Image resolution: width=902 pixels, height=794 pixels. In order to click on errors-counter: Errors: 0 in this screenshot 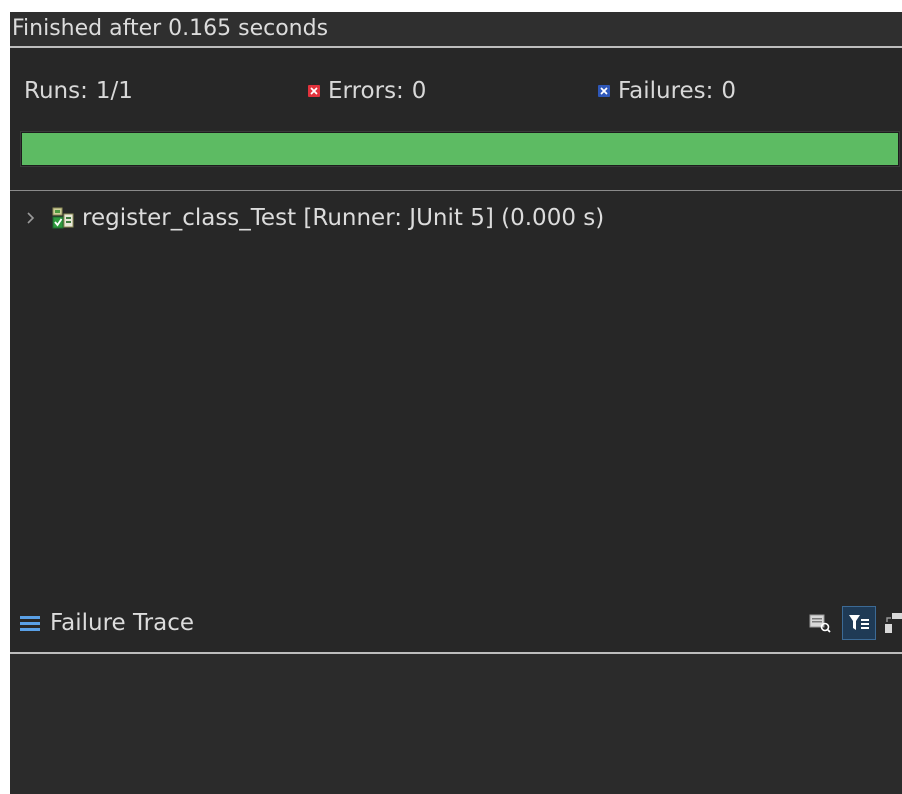, I will do `click(367, 91)`.